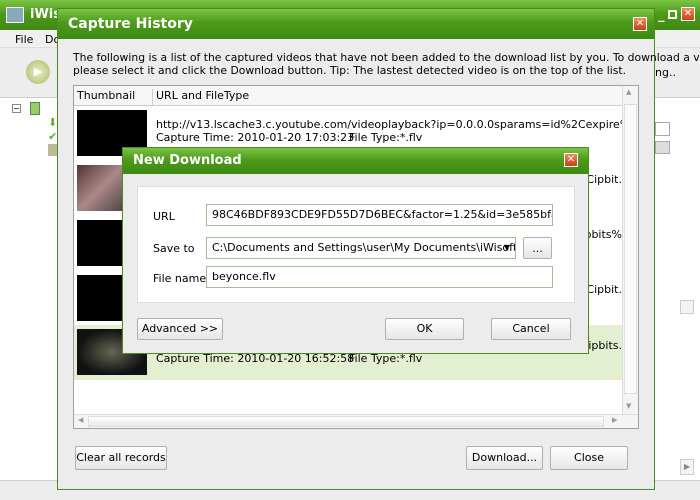 This screenshot has width=700, height=500. Describe the element at coordinates (614, 420) in the screenshot. I see `scroll-right-icon: ▶` at that location.